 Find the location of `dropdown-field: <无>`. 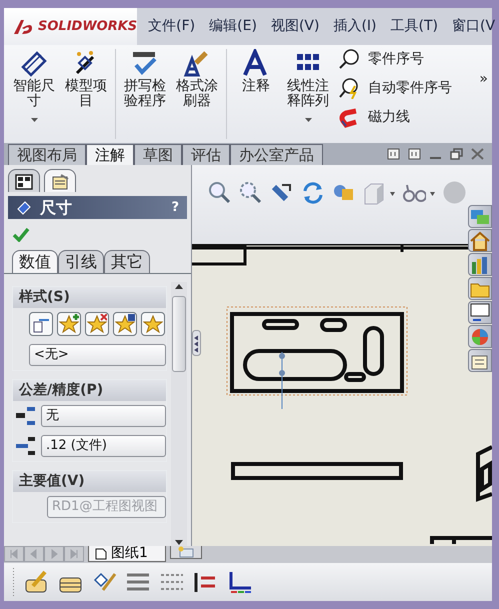

dropdown-field: <无> is located at coordinates (97, 355).